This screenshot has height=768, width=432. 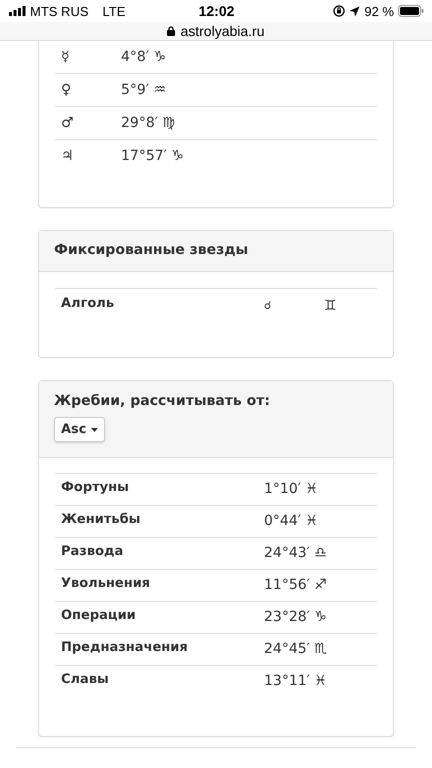 What do you see at coordinates (295, 616) in the screenshot?
I see `lot-position: 23°28′ ♑` at bounding box center [295, 616].